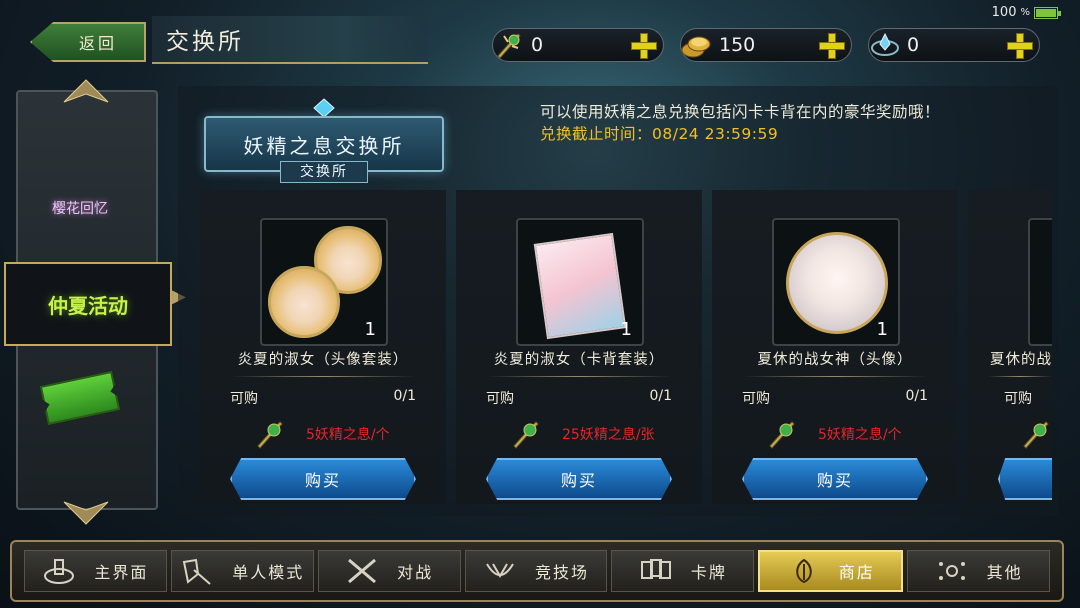  I want to click on currency-fairy-breath: 0, so click(578, 45).